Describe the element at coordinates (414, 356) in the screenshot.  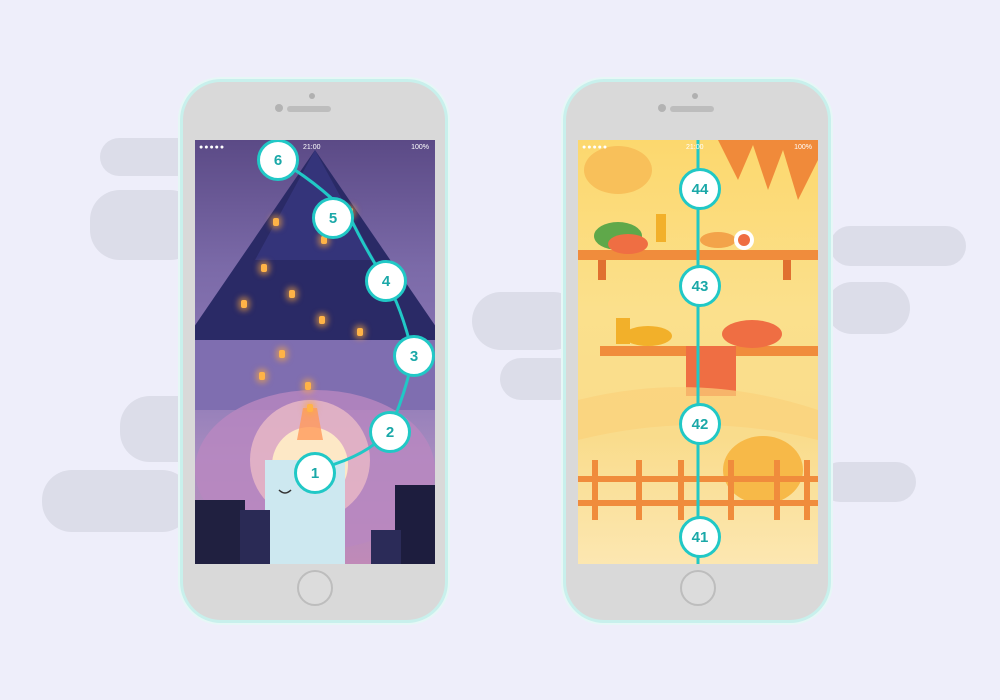
I see `level-node-3: 3` at that location.